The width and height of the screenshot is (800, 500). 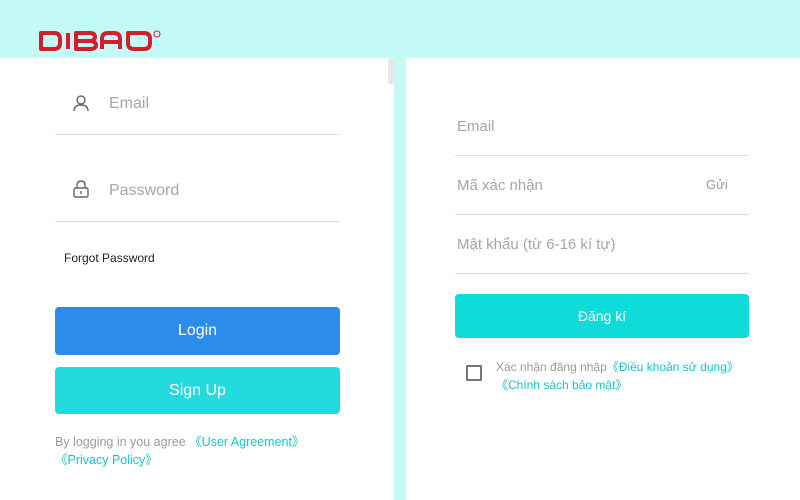 What do you see at coordinates (81, 105) in the screenshot?
I see `user-icon` at bounding box center [81, 105].